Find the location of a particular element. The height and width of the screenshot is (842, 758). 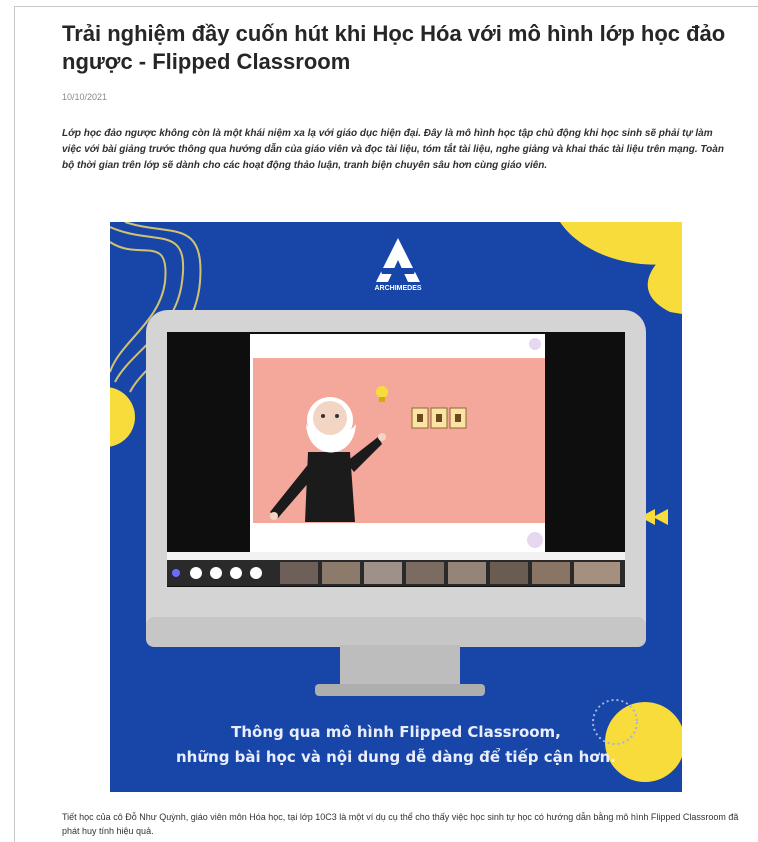

flask-icon is located at coordinates (535, 344).